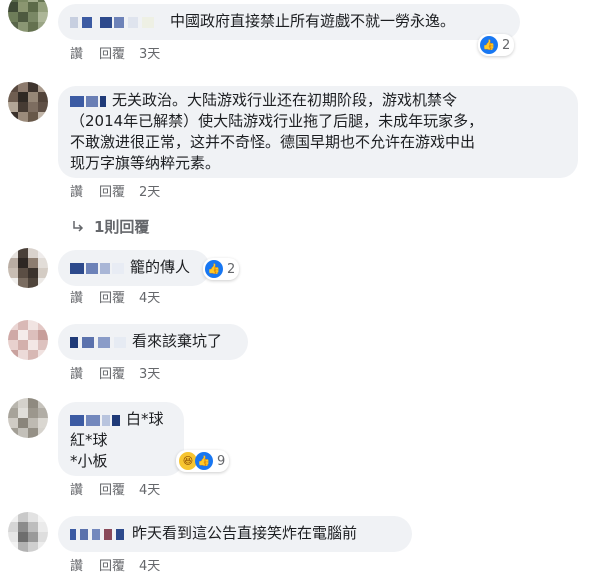 The image size is (614, 587). I want to click on comment-bubble: 昨天看到這公告直接笑炸在電腦前, so click(235, 534).